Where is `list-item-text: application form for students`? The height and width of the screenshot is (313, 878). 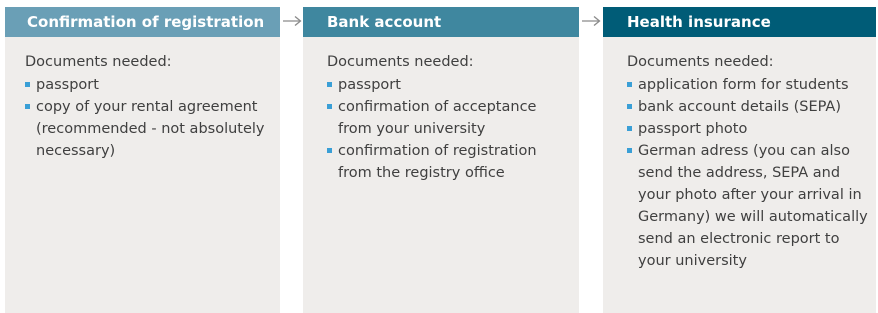
list-item-text: application form for students is located at coordinates (743, 85).